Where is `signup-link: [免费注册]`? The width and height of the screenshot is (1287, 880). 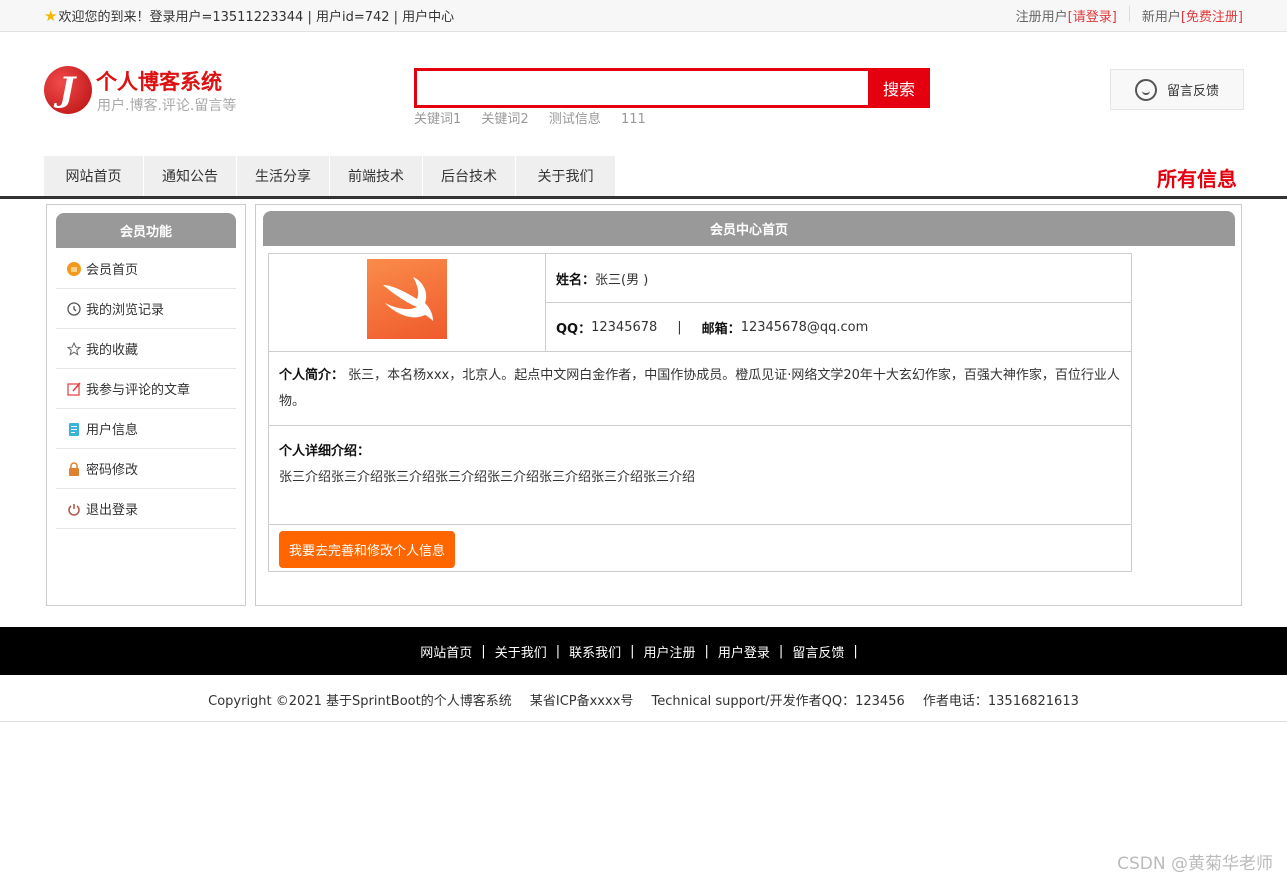 signup-link: [免费注册] is located at coordinates (1212, 15).